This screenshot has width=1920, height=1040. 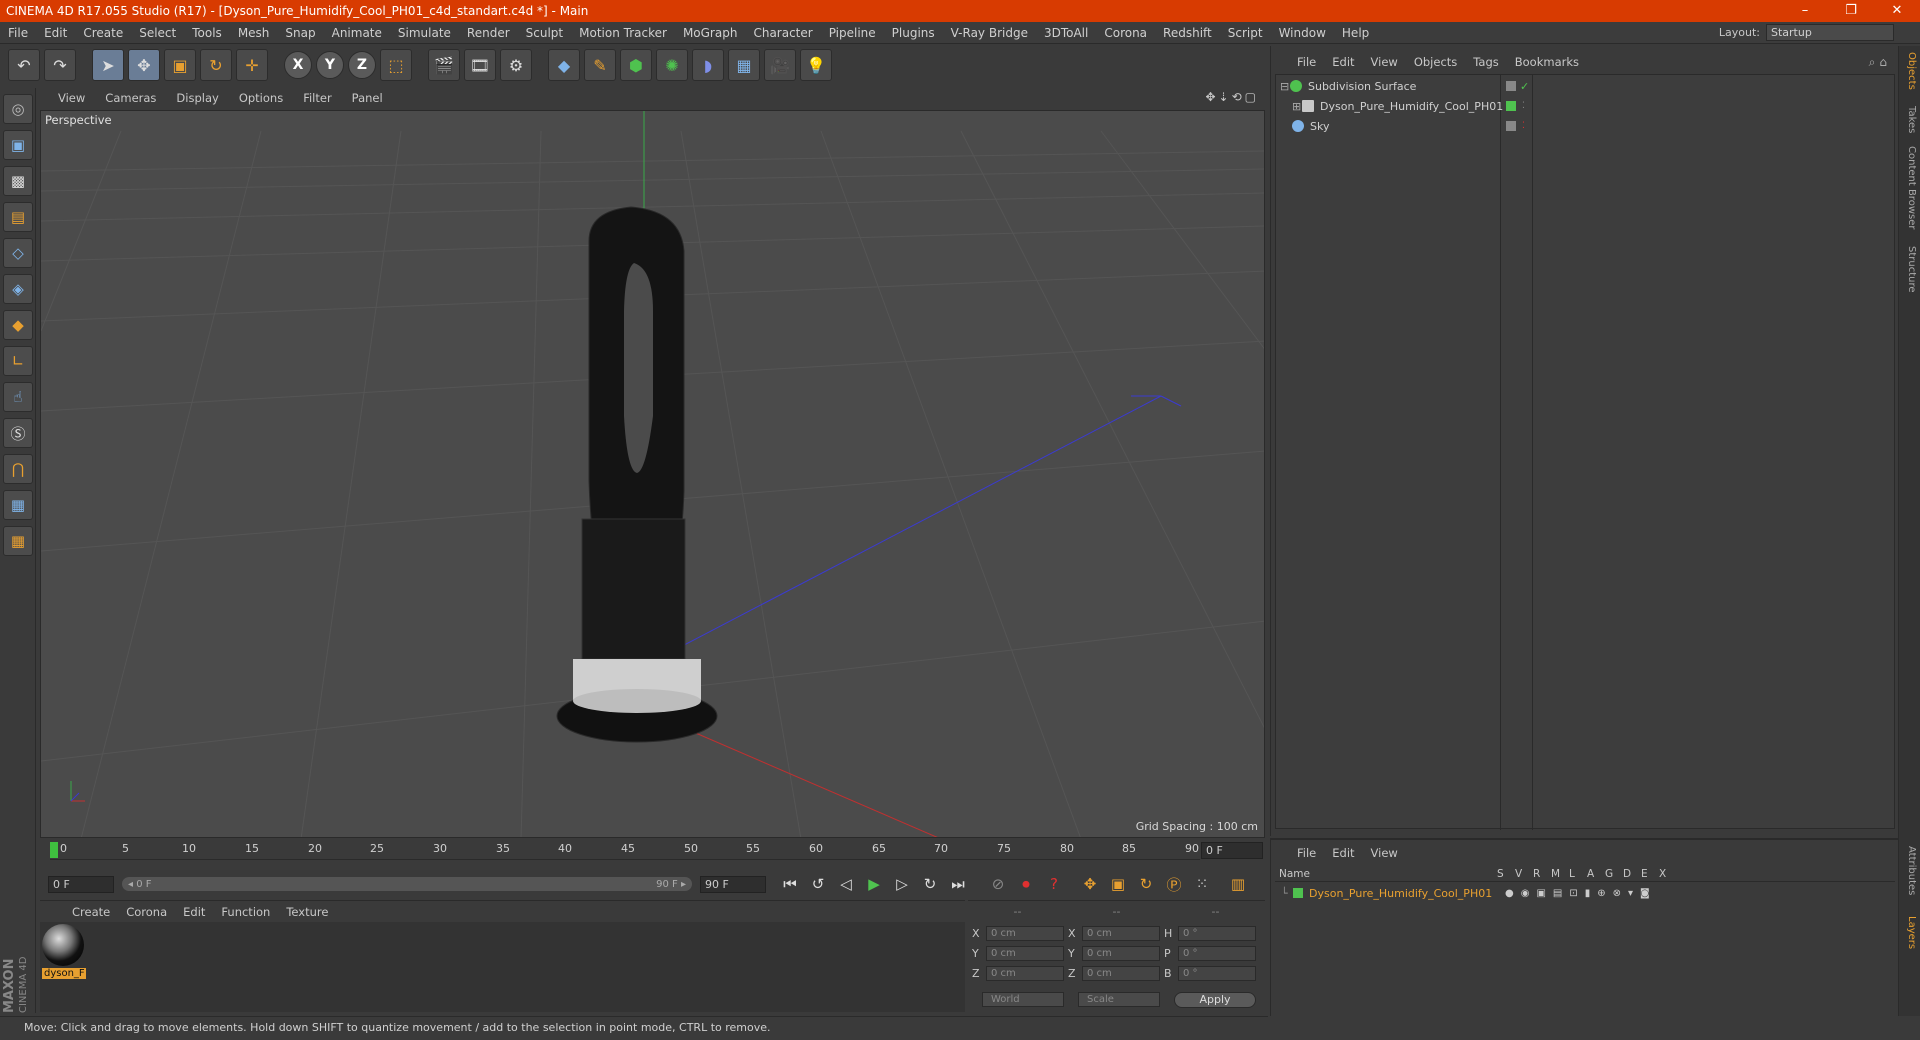 What do you see at coordinates (1911, 269) in the screenshot?
I see `tab-structure: Structure` at bounding box center [1911, 269].